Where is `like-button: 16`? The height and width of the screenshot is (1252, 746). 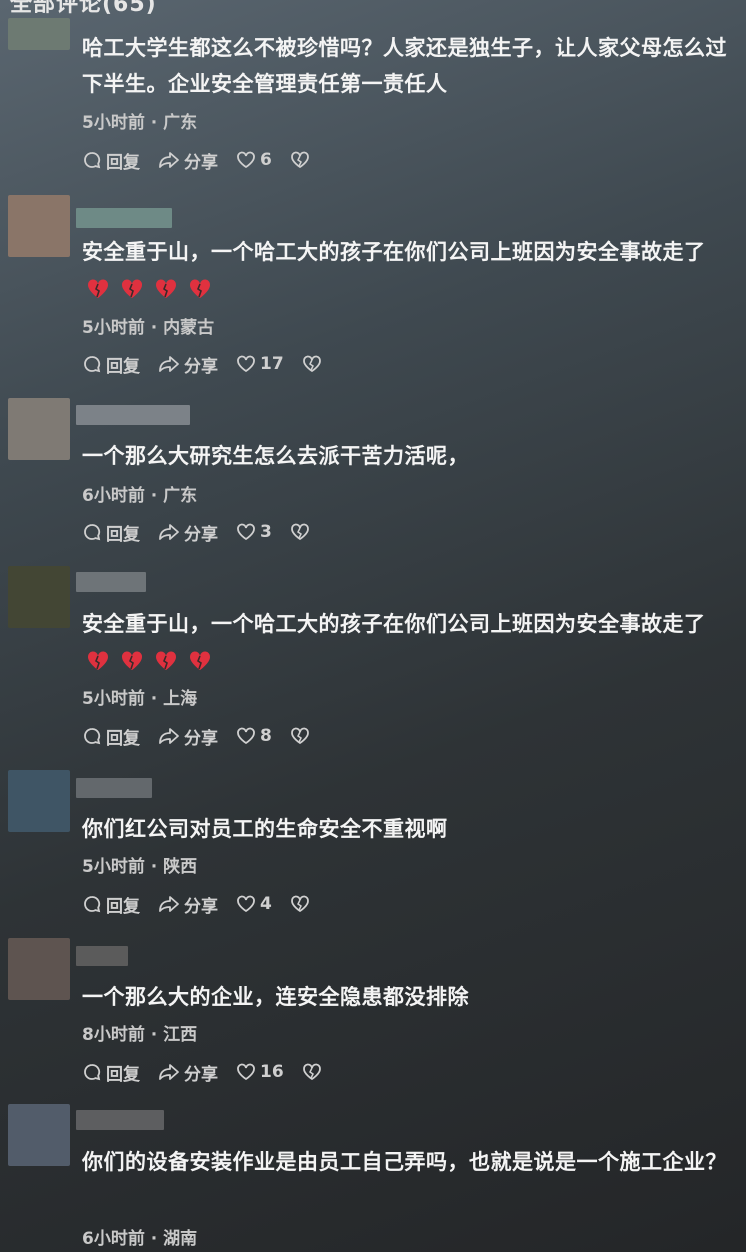
like-button: 16 is located at coordinates (260, 1072).